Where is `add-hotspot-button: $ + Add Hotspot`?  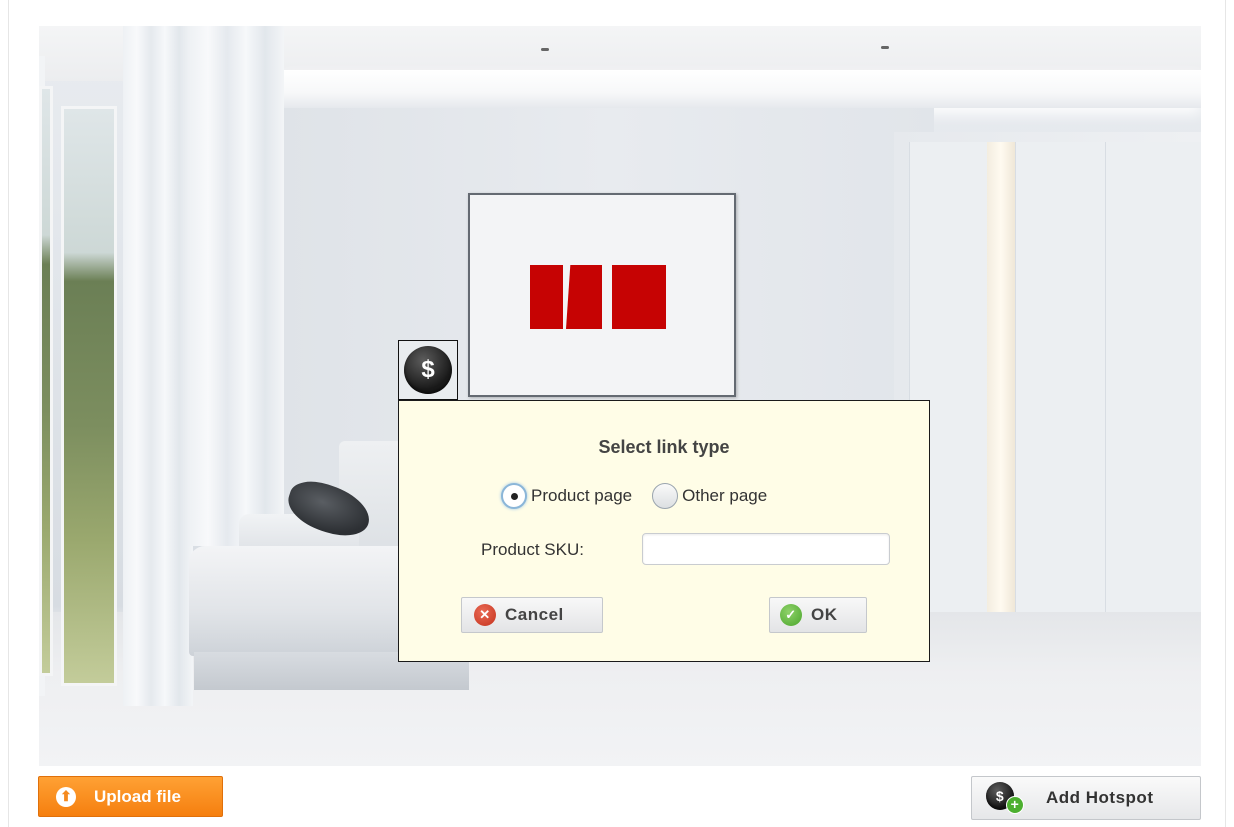
add-hotspot-button: $ + Add Hotspot is located at coordinates (1086, 798).